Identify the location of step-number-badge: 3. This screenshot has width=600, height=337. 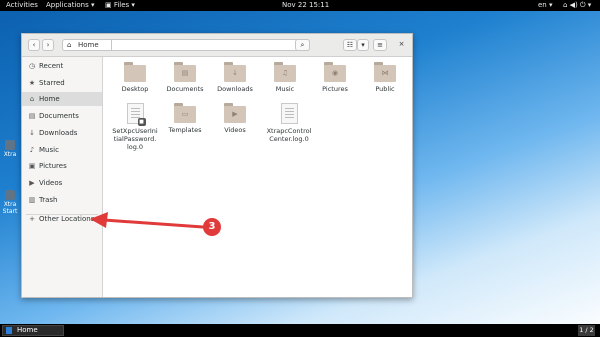
(212, 227).